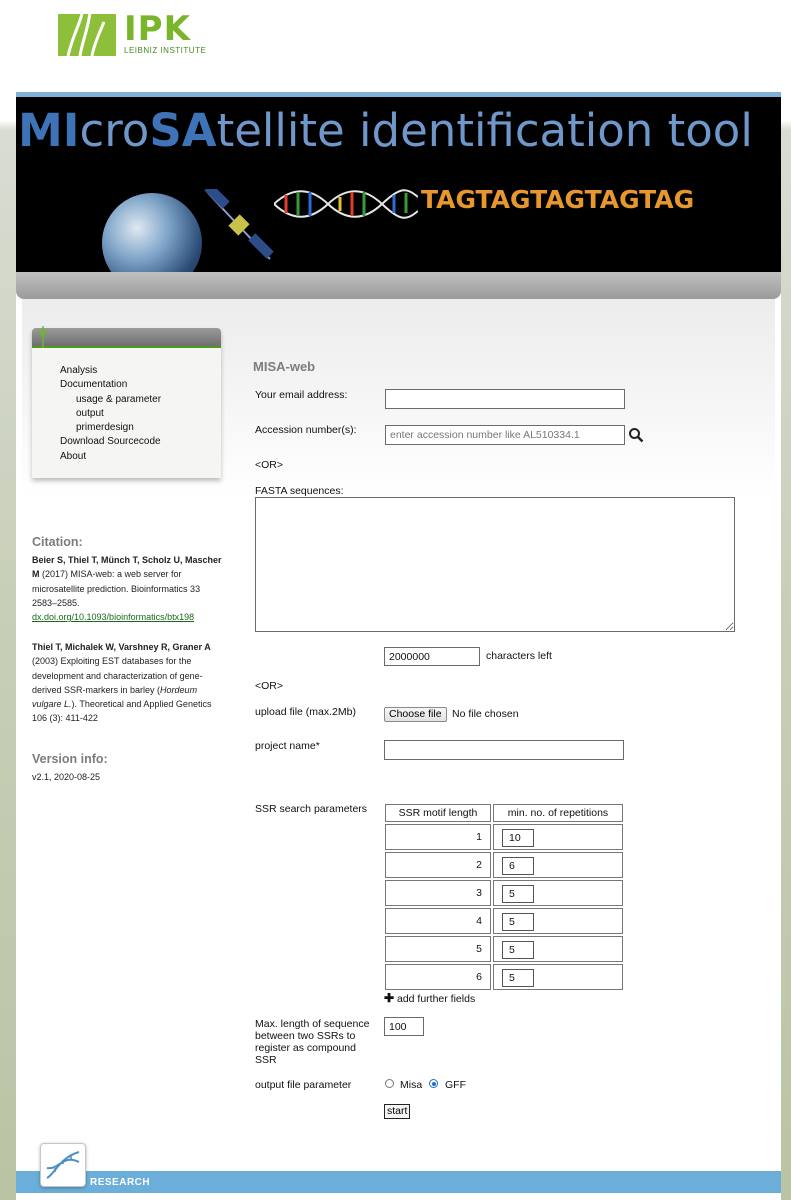  Describe the element at coordinates (636, 435) in the screenshot. I see `search-icon` at that location.